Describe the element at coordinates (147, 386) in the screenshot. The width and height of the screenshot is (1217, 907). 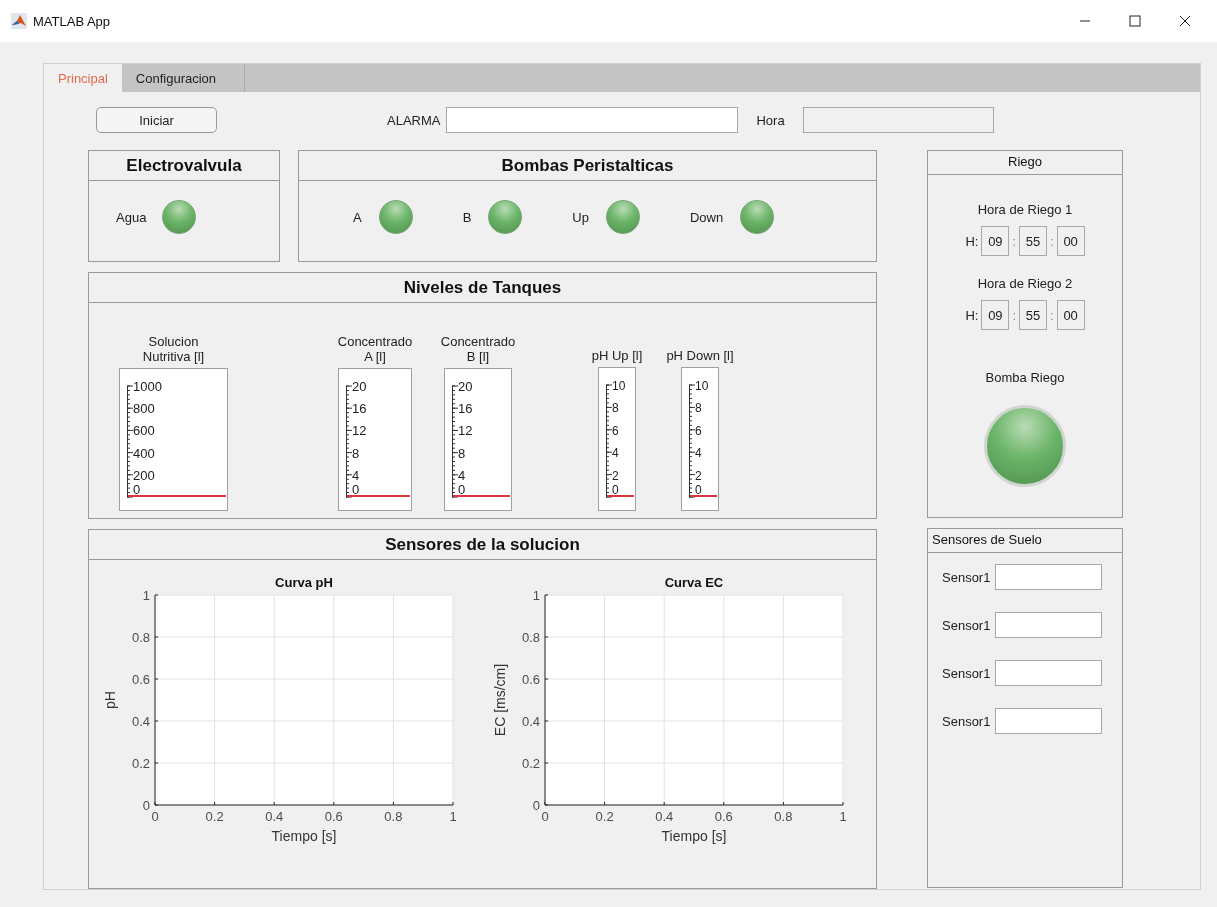
I see `scale-label: 1000` at that location.